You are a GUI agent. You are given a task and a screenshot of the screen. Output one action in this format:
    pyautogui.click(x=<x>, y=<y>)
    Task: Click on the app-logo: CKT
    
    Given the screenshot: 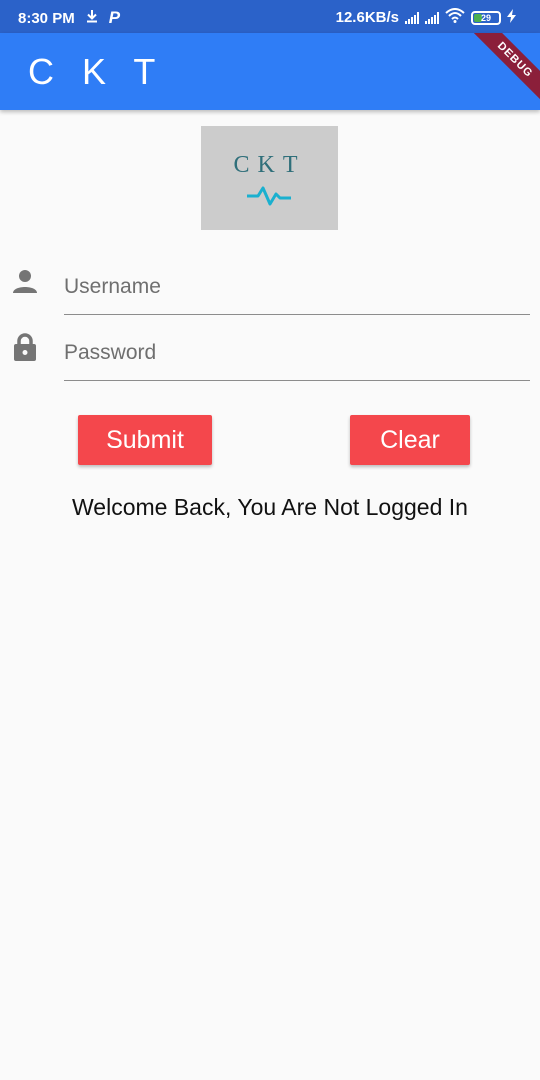 What is the action you would take?
    pyautogui.click(x=269, y=178)
    